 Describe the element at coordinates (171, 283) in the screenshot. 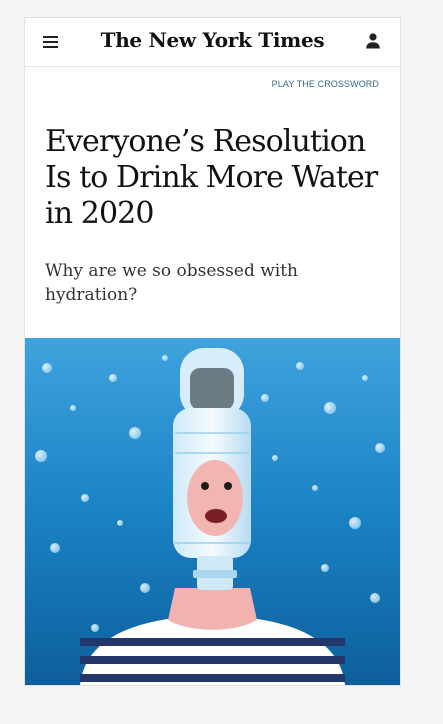

I see `article-summary: Why are we so obsessed with hydration?` at that location.